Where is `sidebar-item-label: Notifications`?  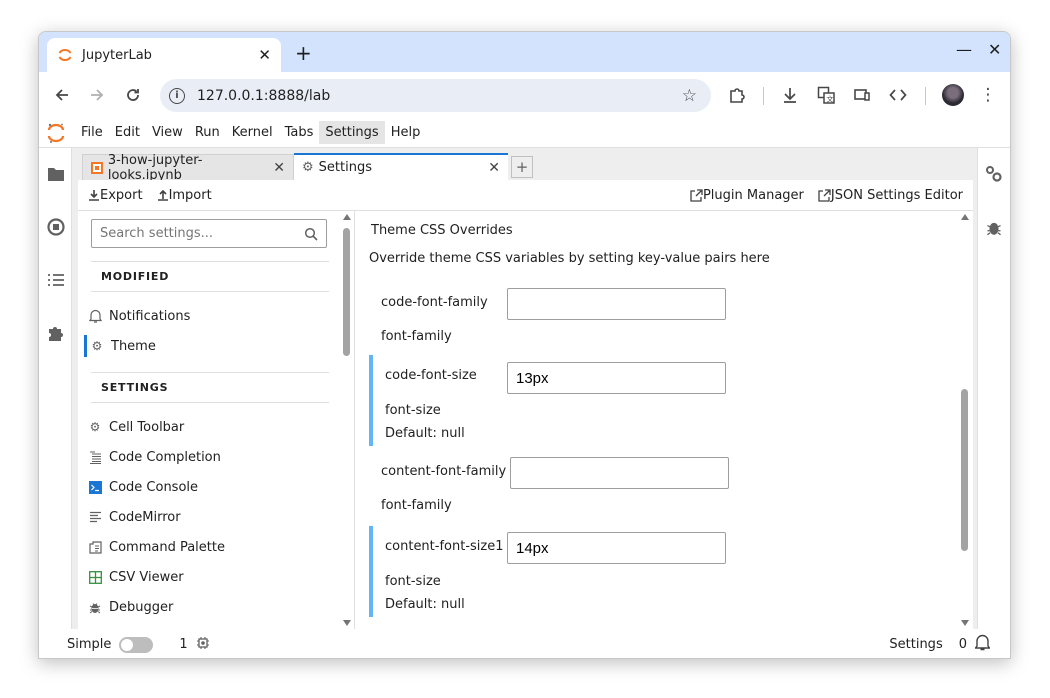
sidebar-item-label: Notifications is located at coordinates (150, 316).